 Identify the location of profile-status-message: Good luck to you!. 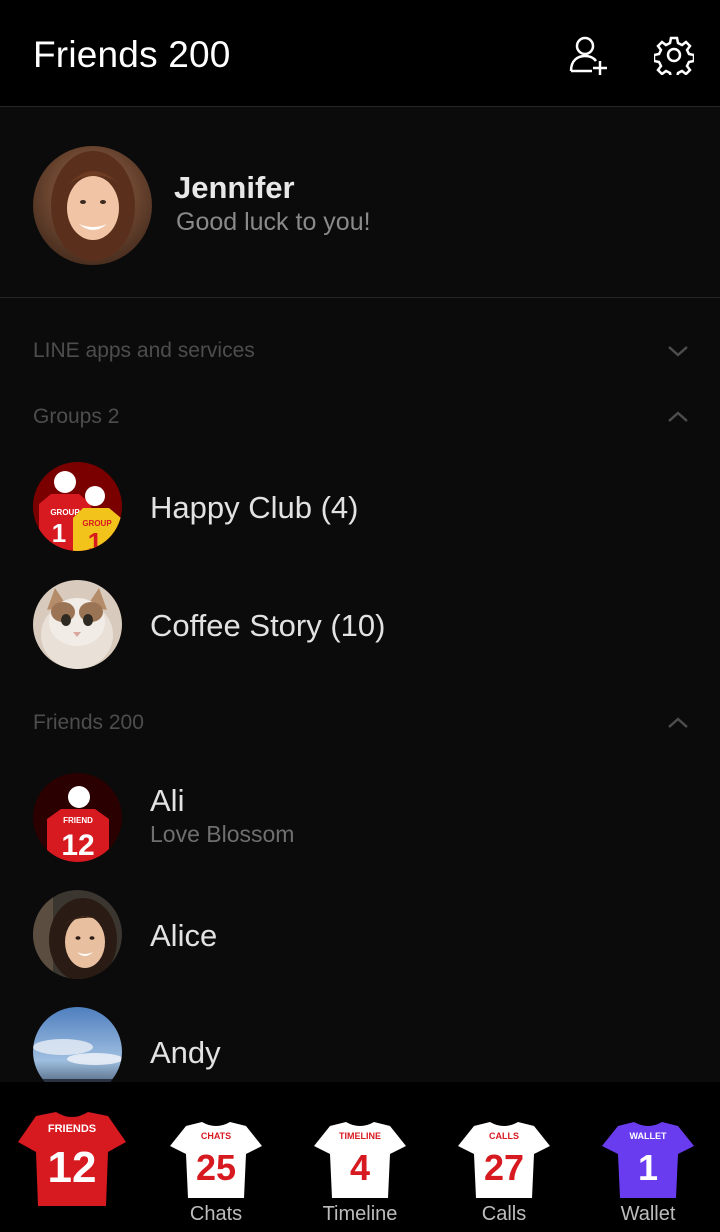
(273, 222).